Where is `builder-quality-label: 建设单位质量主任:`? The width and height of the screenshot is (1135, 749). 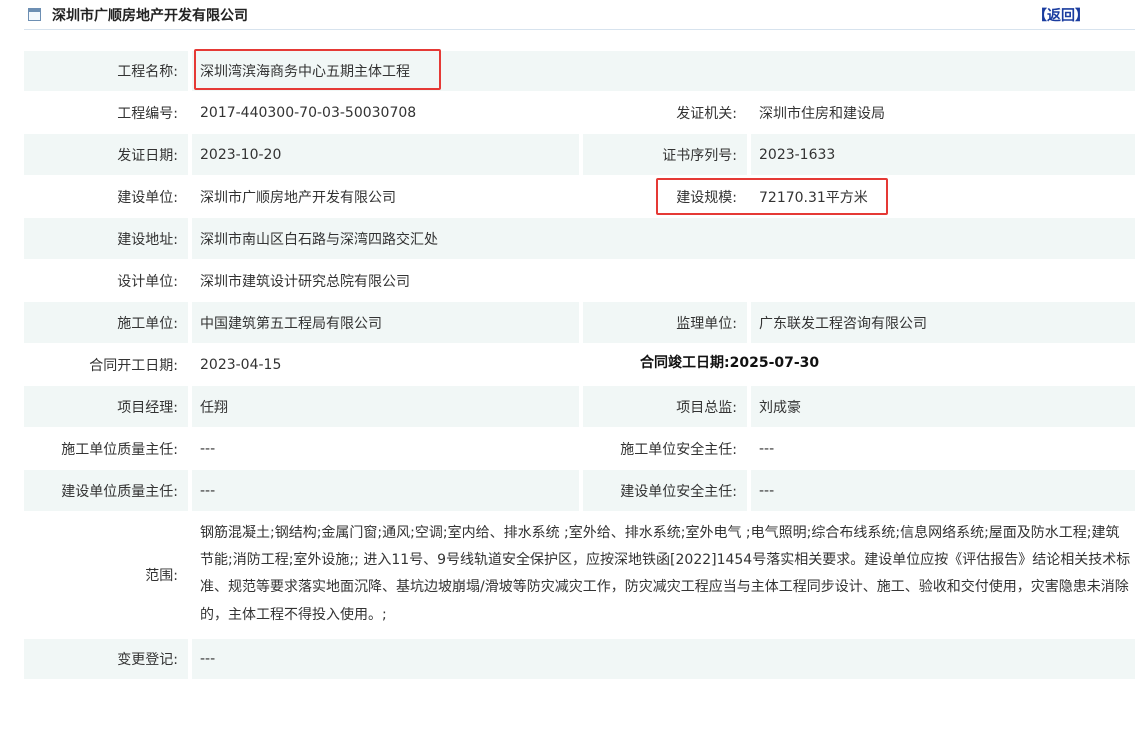
builder-quality-label: 建设单位质量主任: is located at coordinates (119, 491).